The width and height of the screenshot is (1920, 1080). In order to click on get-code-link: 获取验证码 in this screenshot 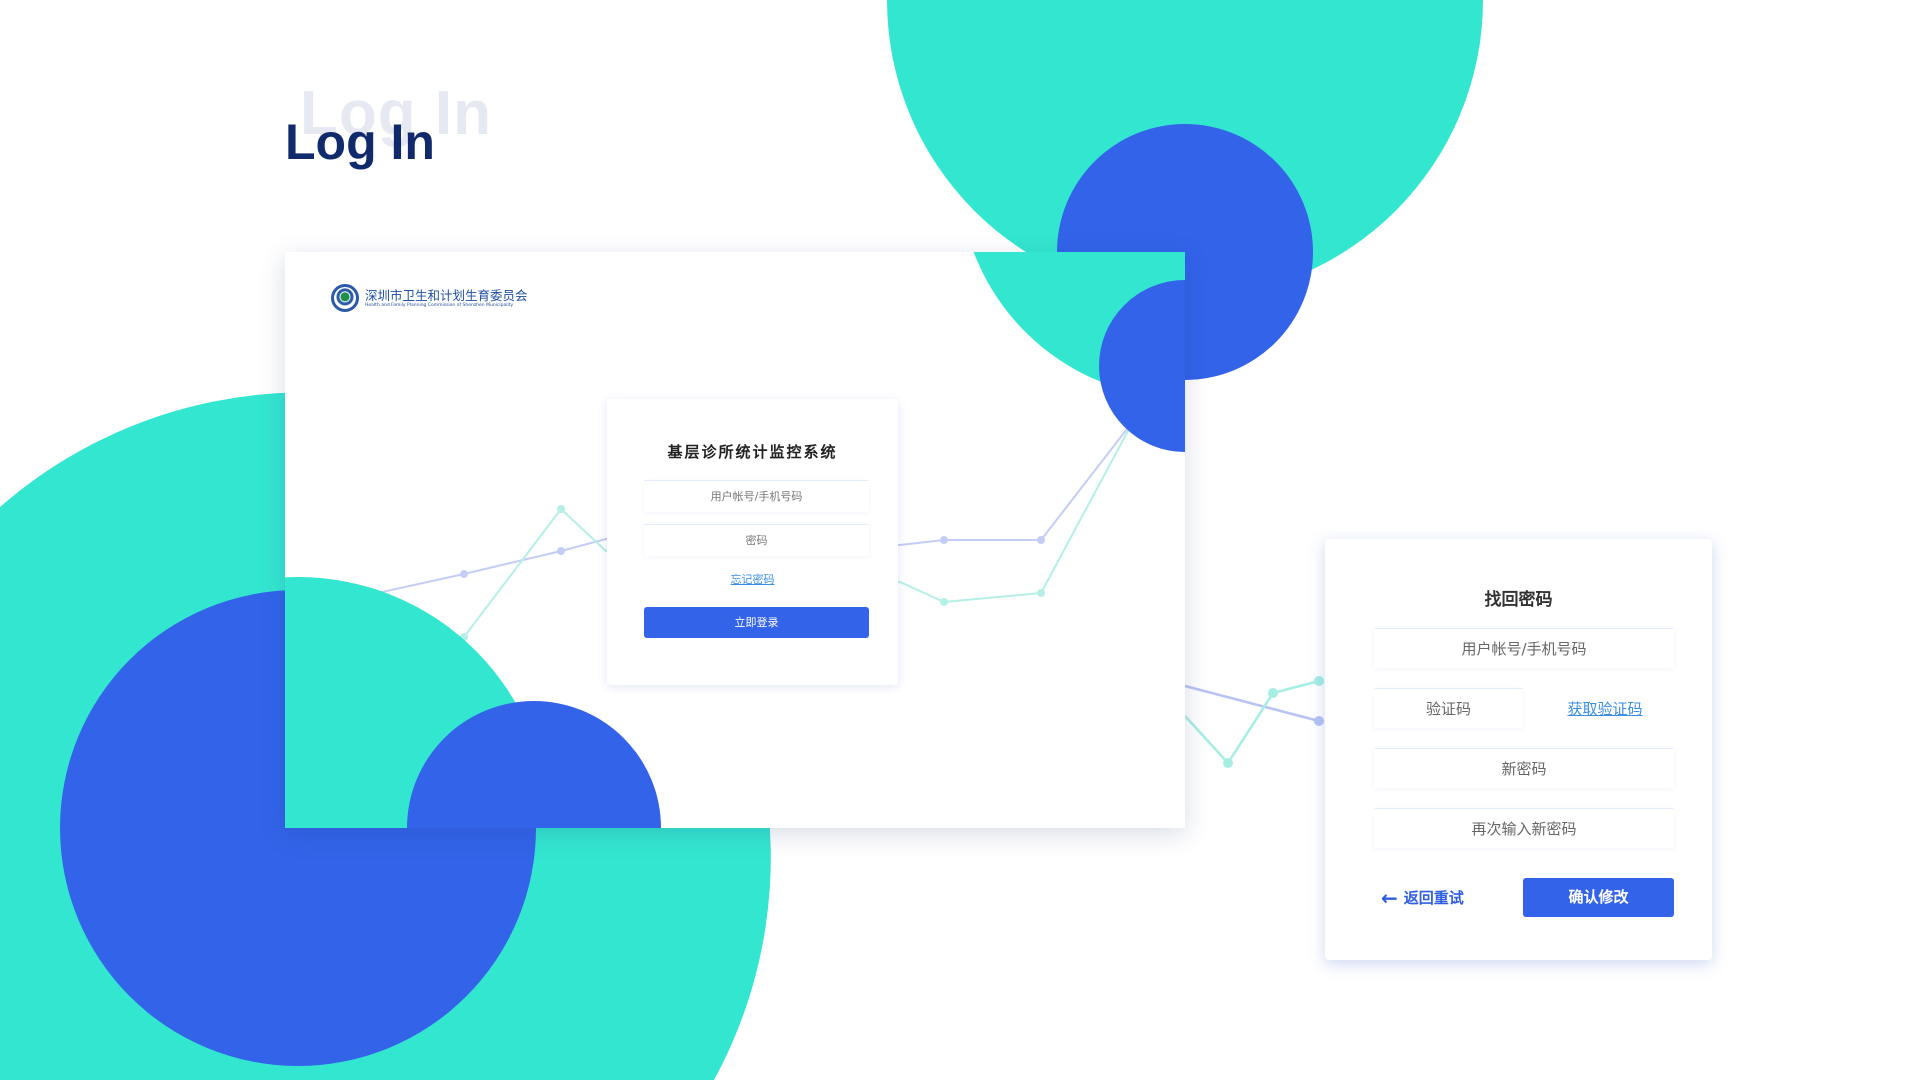, I will do `click(1605, 708)`.